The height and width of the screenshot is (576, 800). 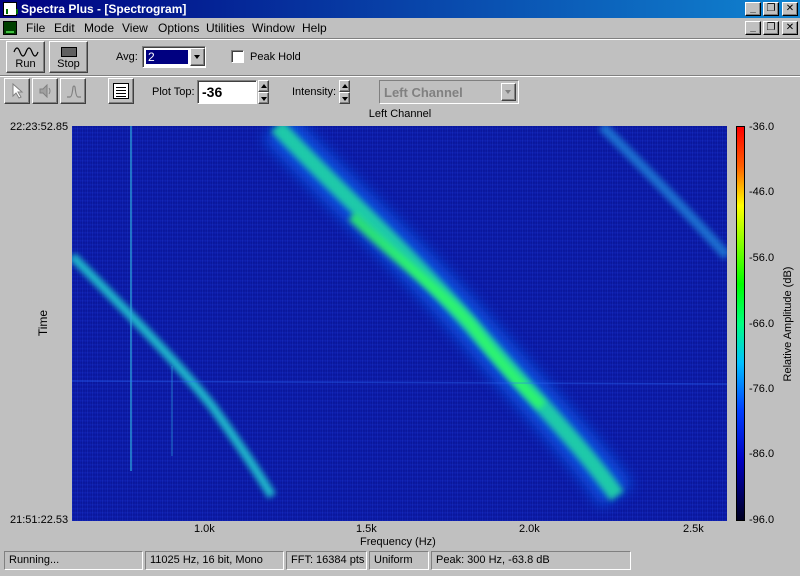 I want to click on plot-top-spinner, so click(x=263, y=92).